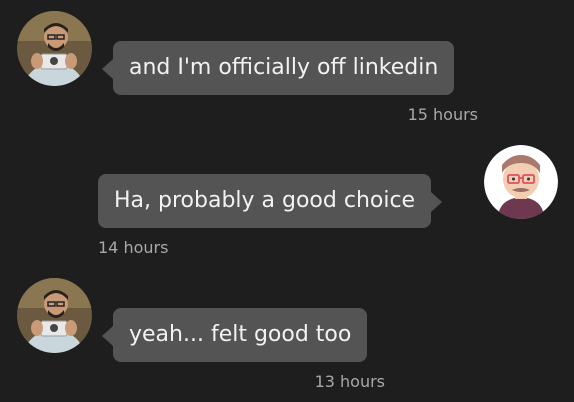 Image resolution: width=574 pixels, height=402 pixels. What do you see at coordinates (521, 182) in the screenshot?
I see `user-avatar-icon` at bounding box center [521, 182].